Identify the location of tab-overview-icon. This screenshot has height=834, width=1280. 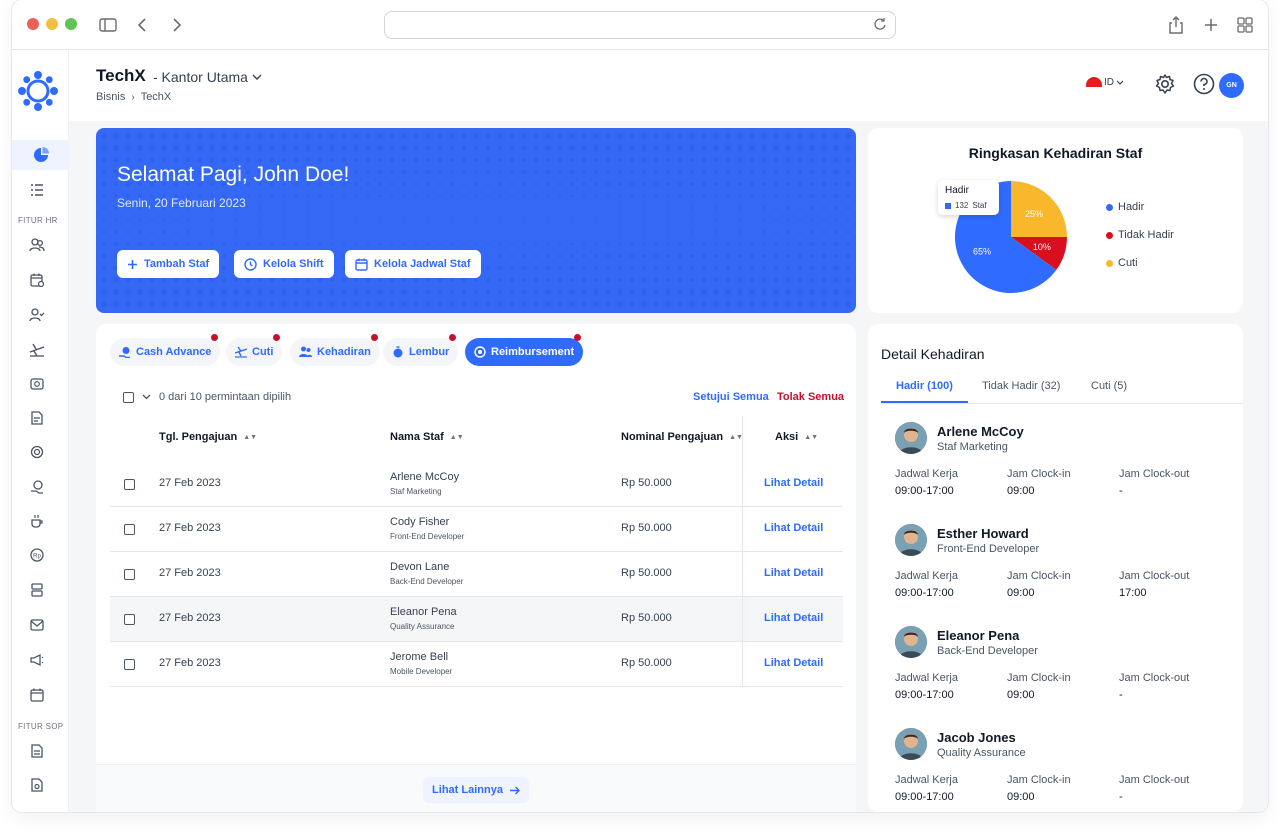
(1245, 25).